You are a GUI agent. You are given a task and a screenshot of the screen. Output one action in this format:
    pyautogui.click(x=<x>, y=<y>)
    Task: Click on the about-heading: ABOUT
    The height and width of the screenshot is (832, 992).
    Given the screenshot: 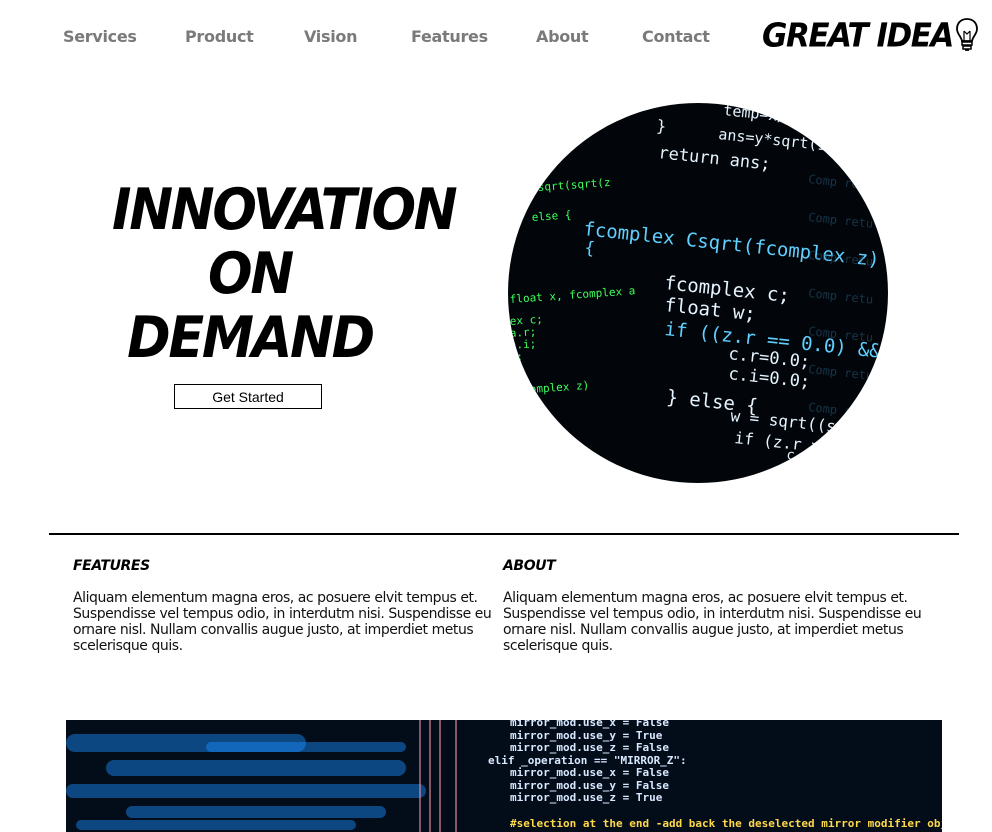 What is the action you would take?
    pyautogui.click(x=529, y=566)
    